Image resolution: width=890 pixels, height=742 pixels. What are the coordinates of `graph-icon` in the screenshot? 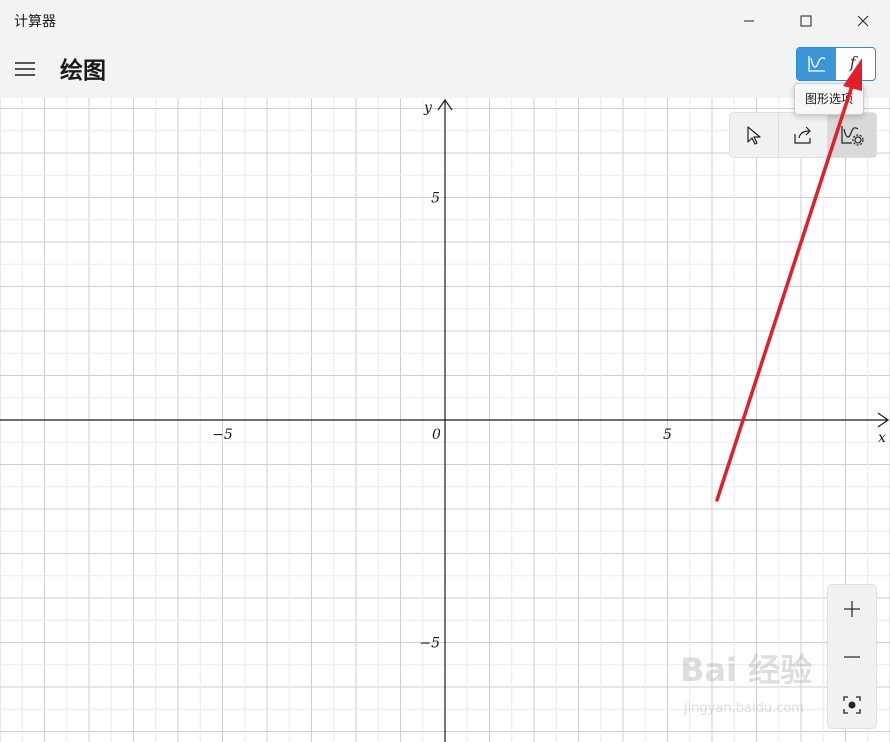 It's located at (816, 64).